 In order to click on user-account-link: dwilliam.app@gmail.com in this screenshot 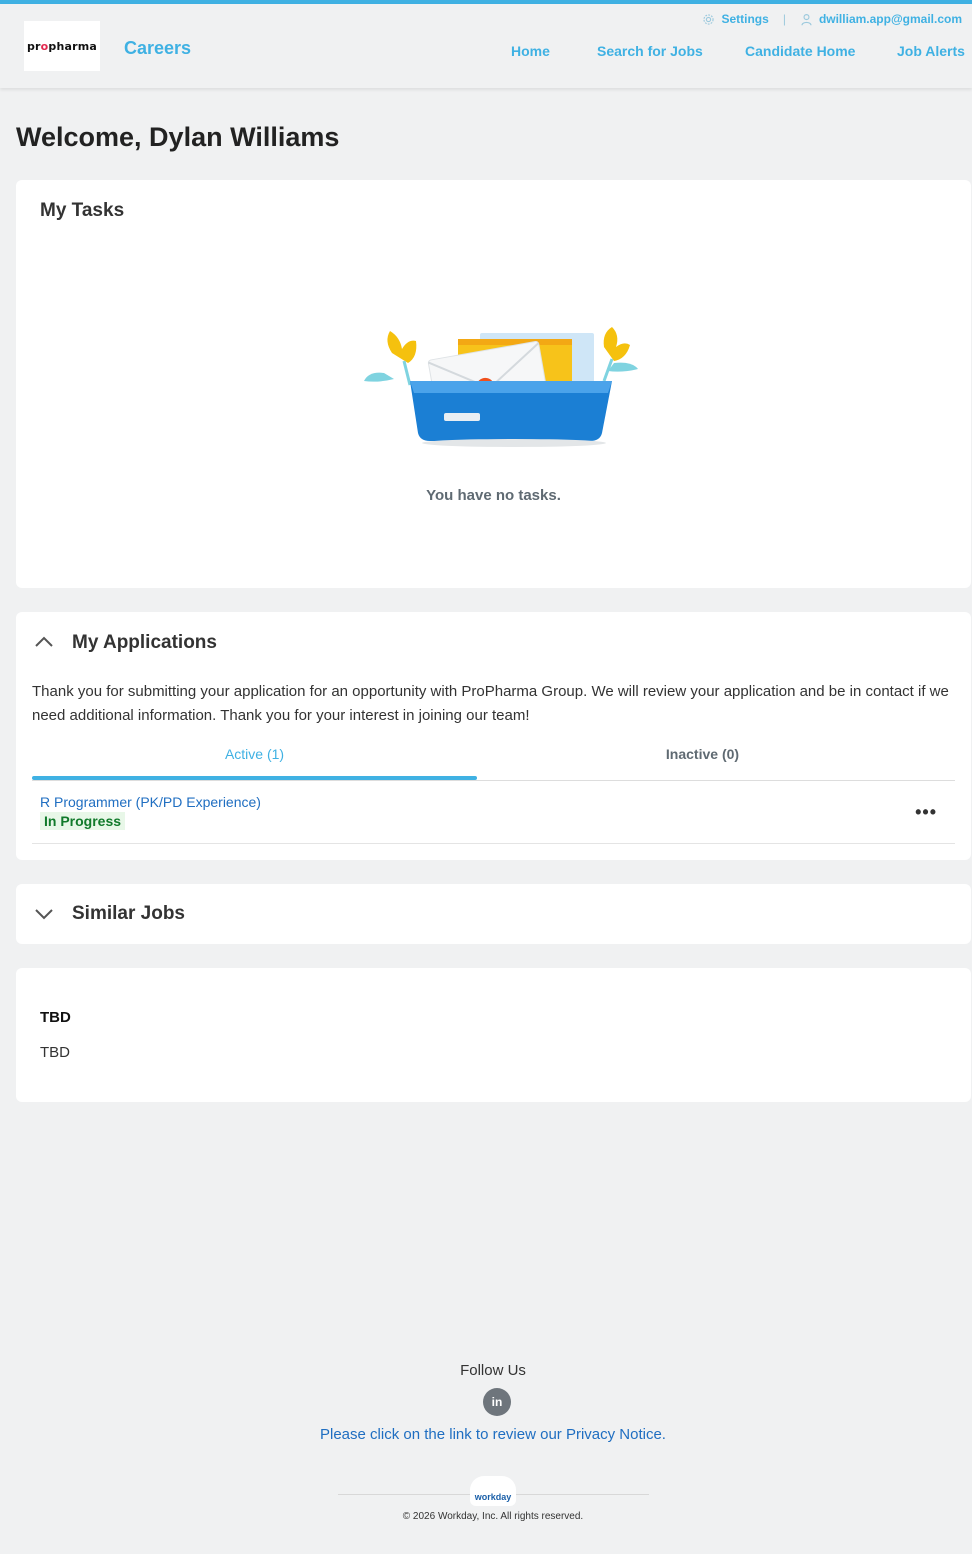, I will do `click(881, 19)`.